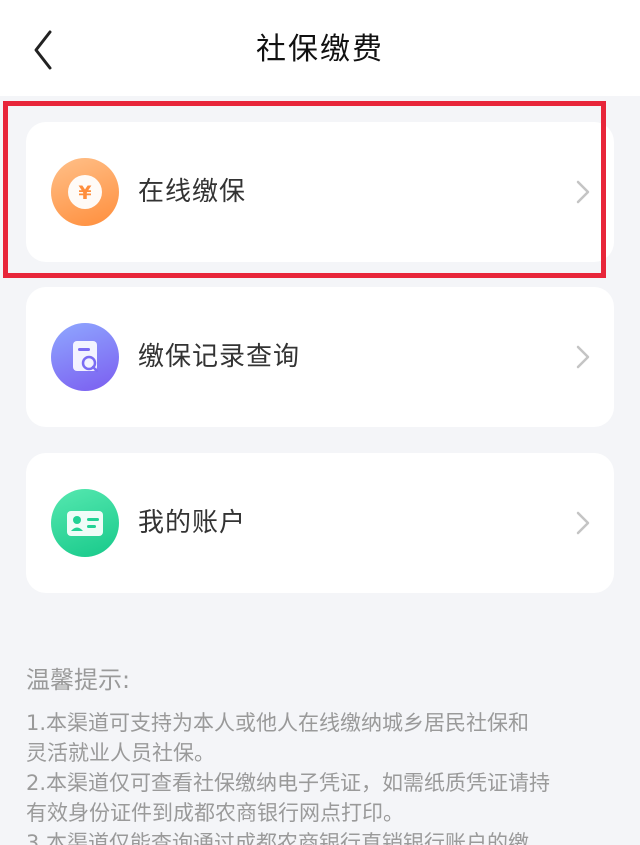 The image size is (640, 845). I want to click on tips-line: 1.本渠道可支持为本人或他人在线缴纳城乡居民社保和, so click(278, 723).